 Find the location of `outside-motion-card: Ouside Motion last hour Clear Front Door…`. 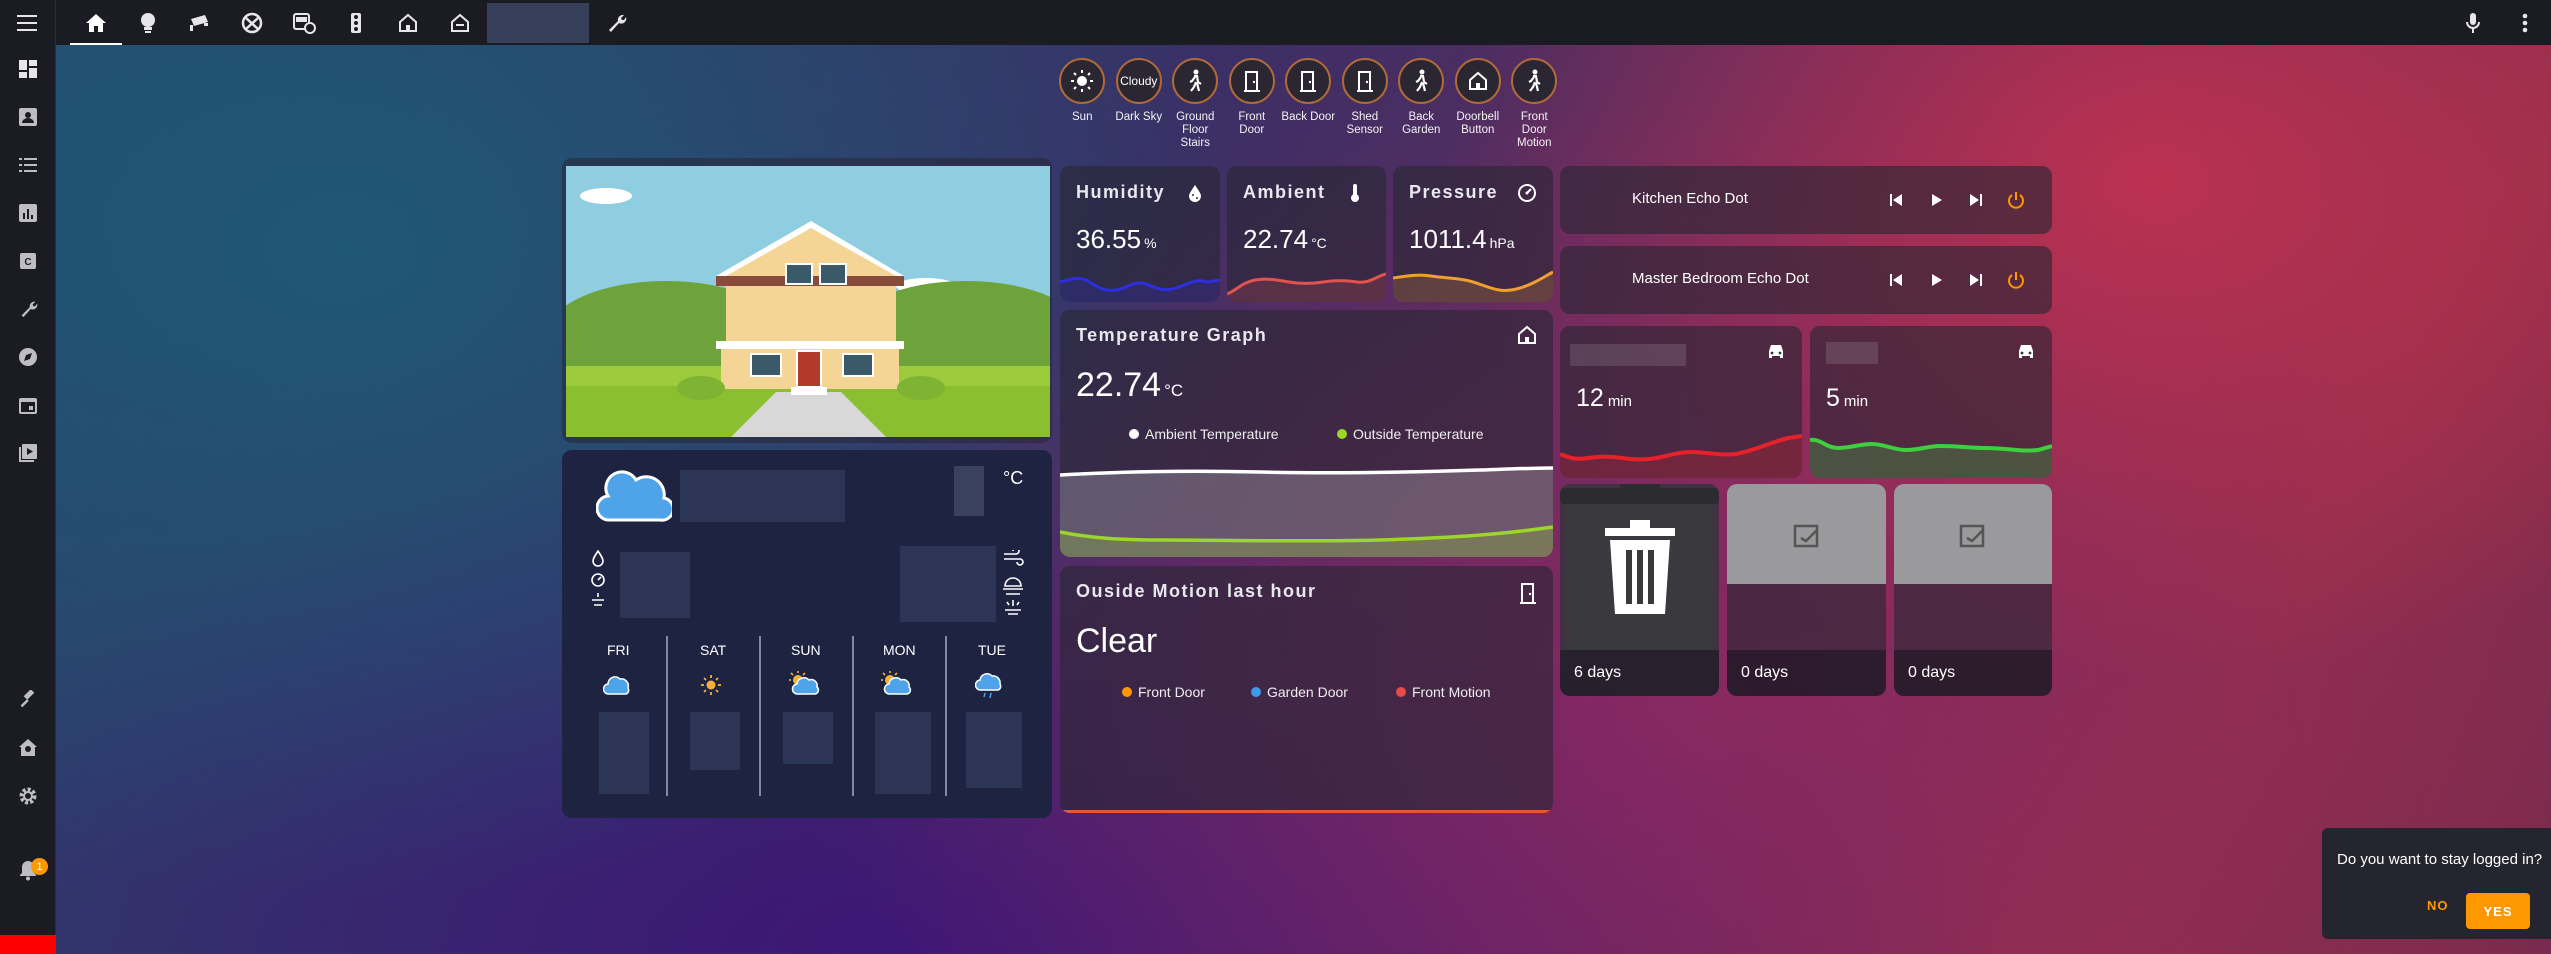

outside-motion-card: Ouside Motion last hour Clear Front Door… is located at coordinates (1306, 689).